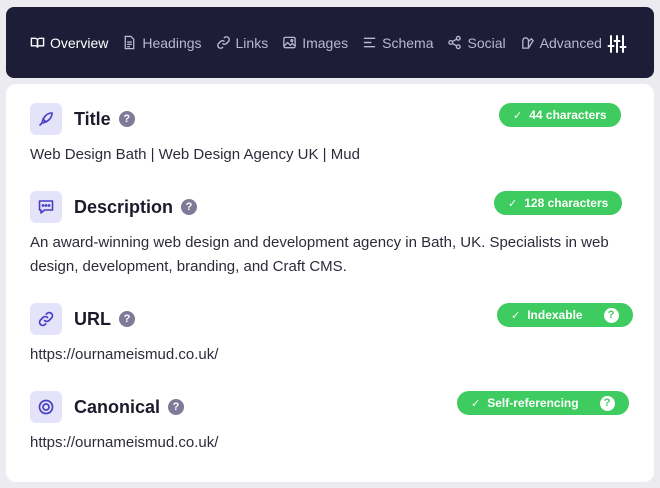 The width and height of the screenshot is (660, 488). I want to click on tab-schema: Schema, so click(397, 43).